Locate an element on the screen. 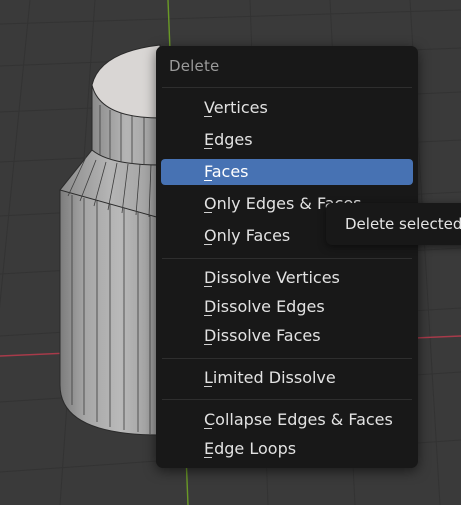 Image resolution: width=461 pixels, height=505 pixels. menu-item-label: Only Faces is located at coordinates (247, 235).